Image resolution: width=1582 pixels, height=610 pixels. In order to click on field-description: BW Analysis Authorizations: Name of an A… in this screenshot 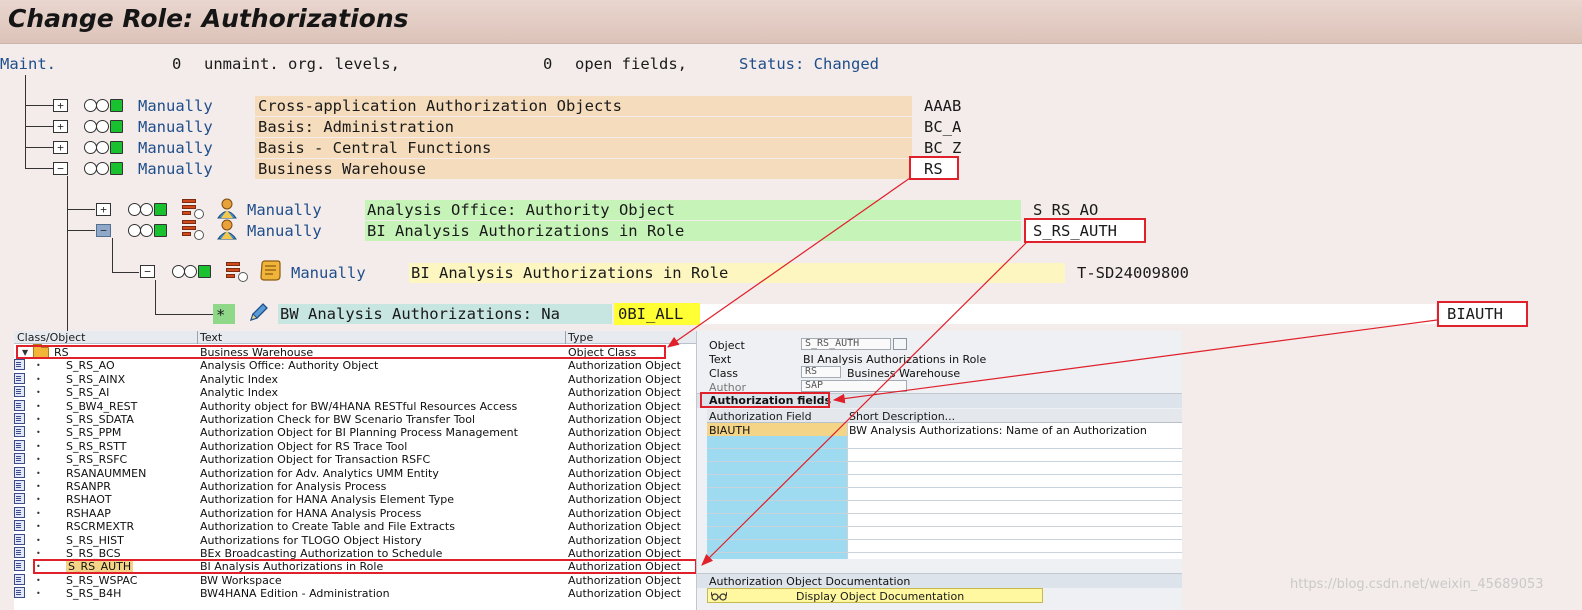, I will do `click(998, 430)`.